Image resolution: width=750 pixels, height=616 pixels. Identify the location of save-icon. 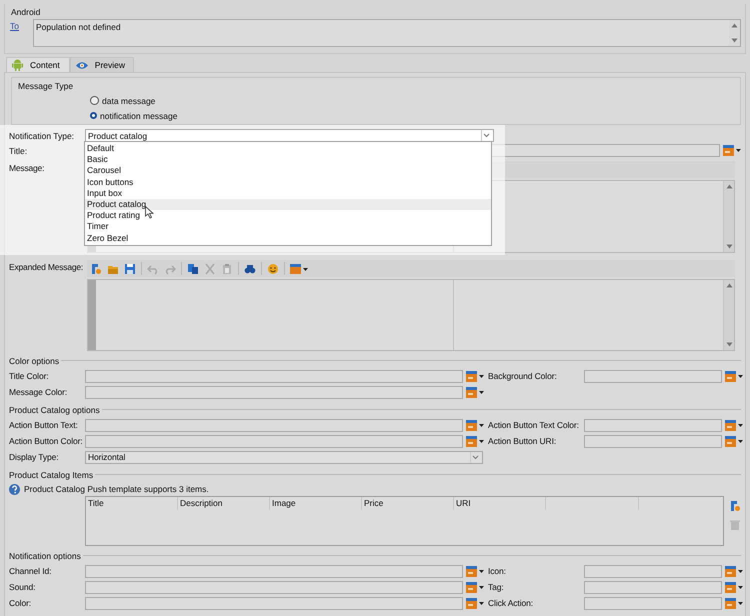
(130, 268).